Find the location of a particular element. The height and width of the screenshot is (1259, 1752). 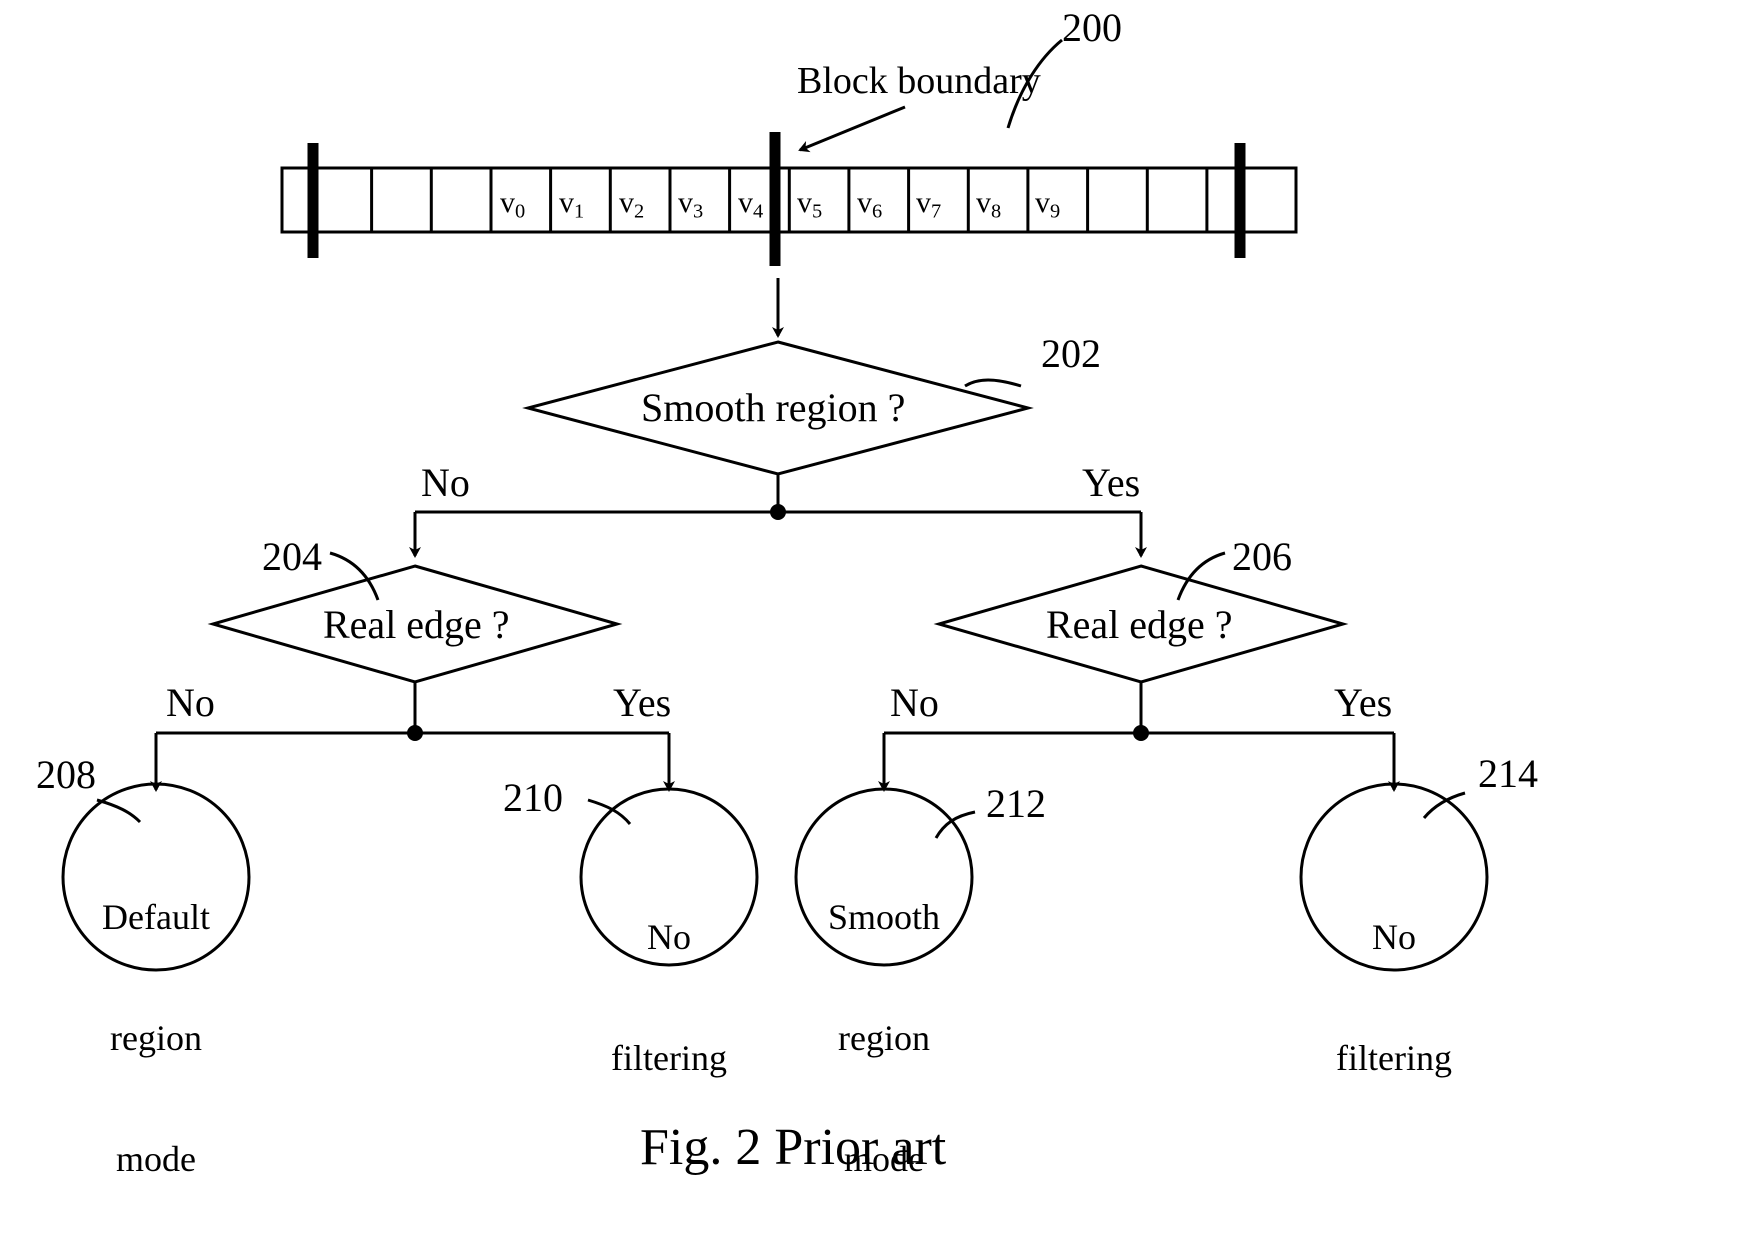

ref-number-206: 206 is located at coordinates (1262, 556).